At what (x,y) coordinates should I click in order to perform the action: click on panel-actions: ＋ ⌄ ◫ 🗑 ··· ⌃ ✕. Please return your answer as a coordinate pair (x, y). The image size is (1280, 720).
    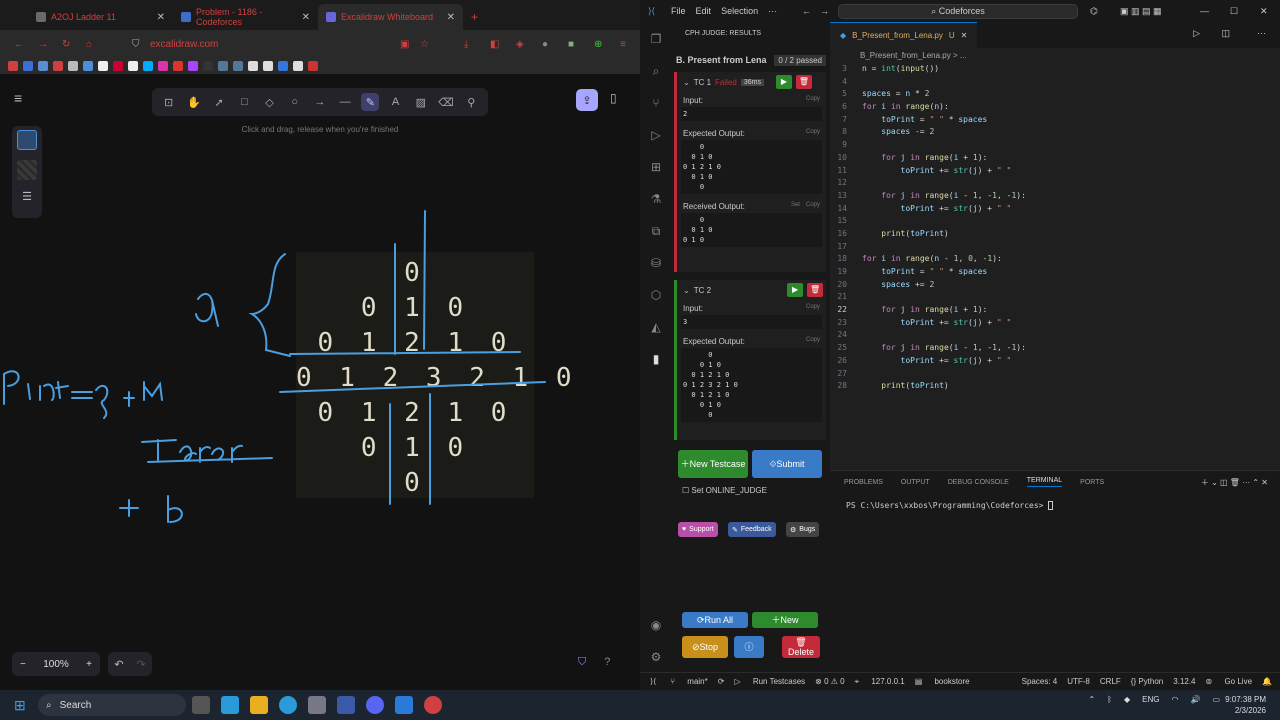
    Looking at the image, I should click on (1234, 482).